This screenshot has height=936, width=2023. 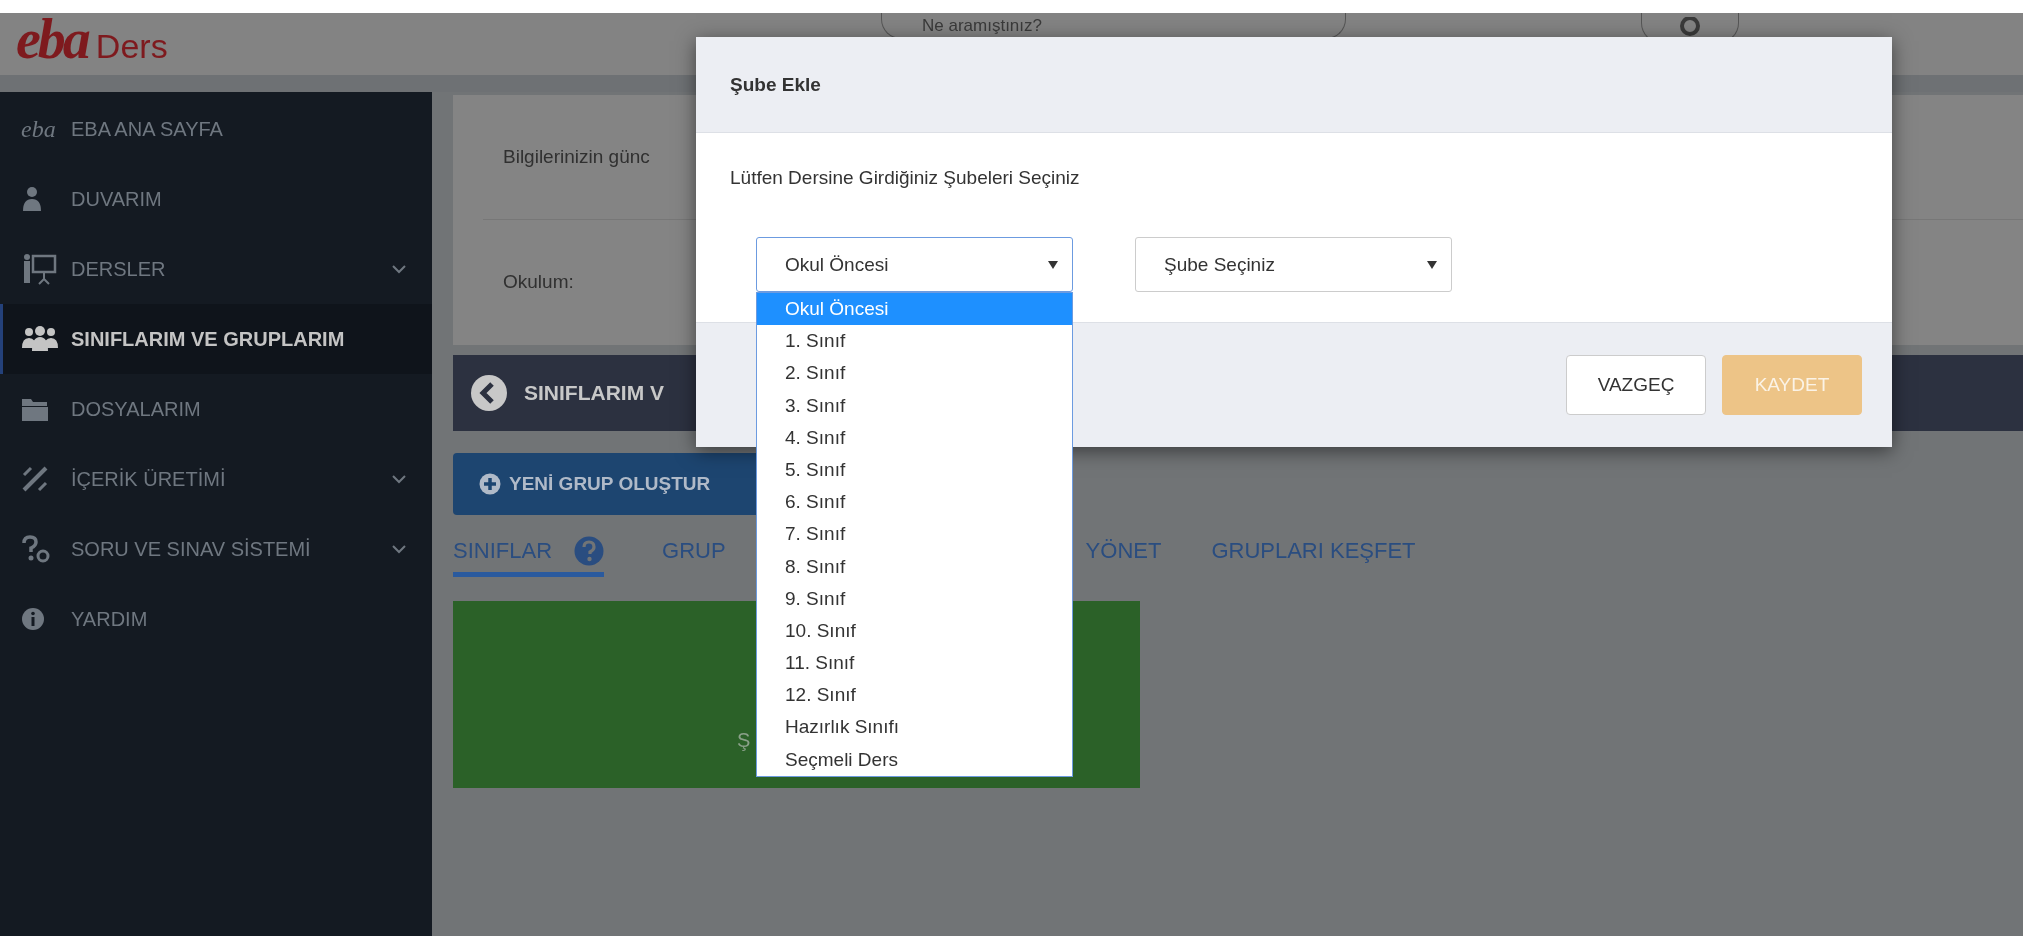 I want to click on sidebar-label: EBA ANA SAYFA, so click(x=147, y=129).